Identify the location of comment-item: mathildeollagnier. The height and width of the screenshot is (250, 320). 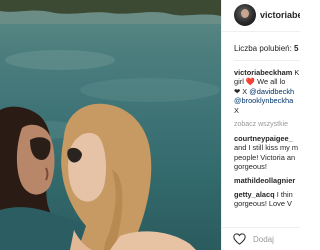
(267, 180).